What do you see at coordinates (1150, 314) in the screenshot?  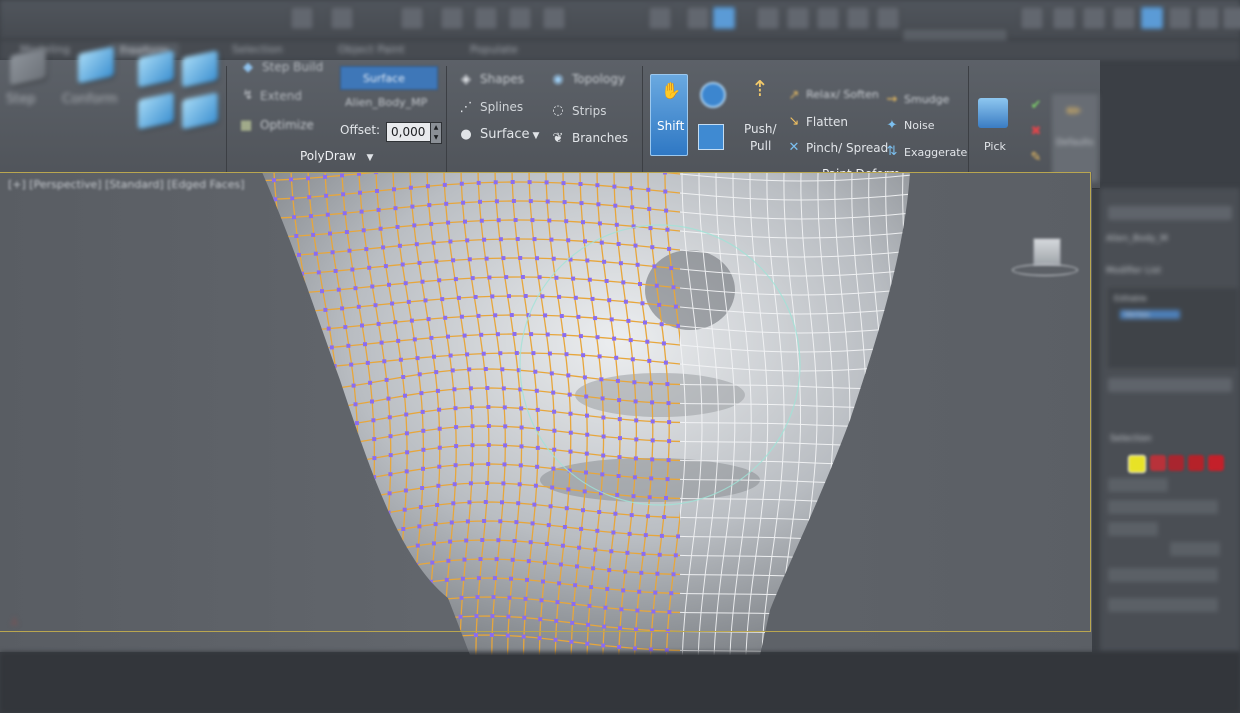 I see `stack-item-vertex: Vertex` at bounding box center [1150, 314].